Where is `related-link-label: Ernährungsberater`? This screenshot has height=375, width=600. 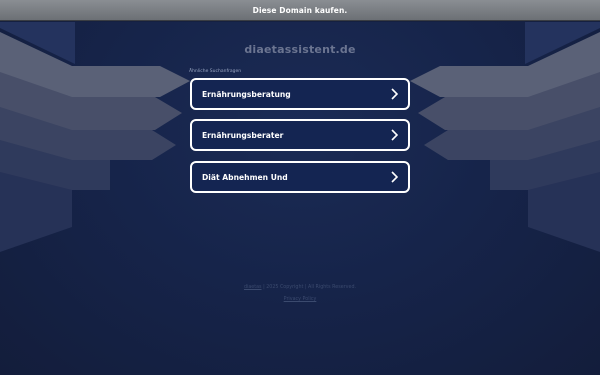 related-link-label: Ernährungsberater is located at coordinates (242, 135).